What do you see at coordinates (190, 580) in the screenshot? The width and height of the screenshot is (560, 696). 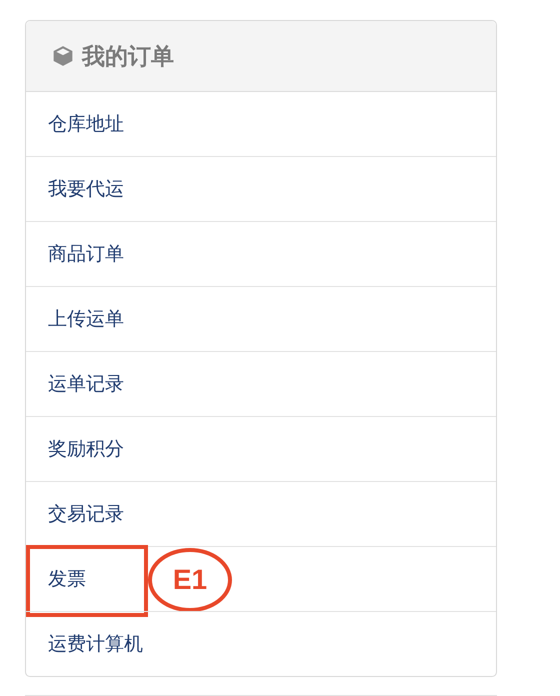 I see `callout-badge: E1` at bounding box center [190, 580].